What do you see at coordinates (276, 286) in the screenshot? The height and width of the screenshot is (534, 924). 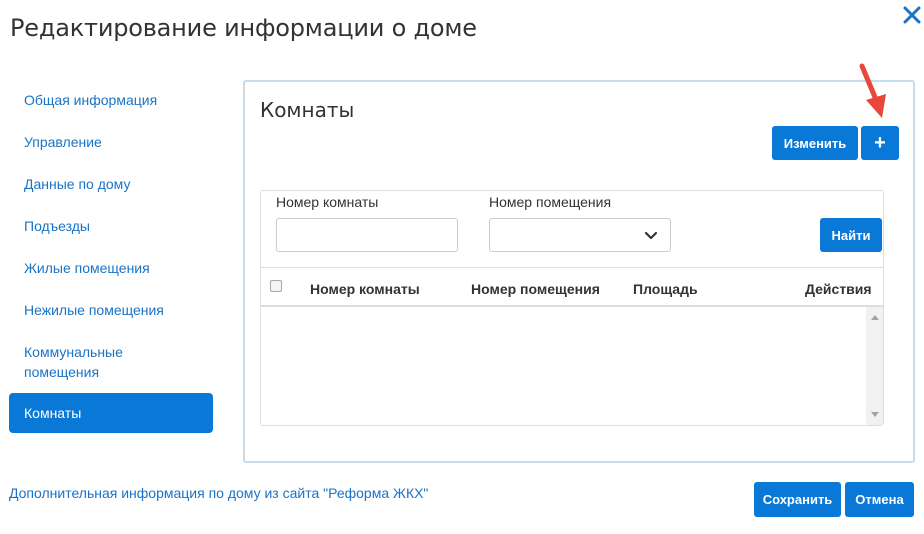 I see `select-all-checkbox` at bounding box center [276, 286].